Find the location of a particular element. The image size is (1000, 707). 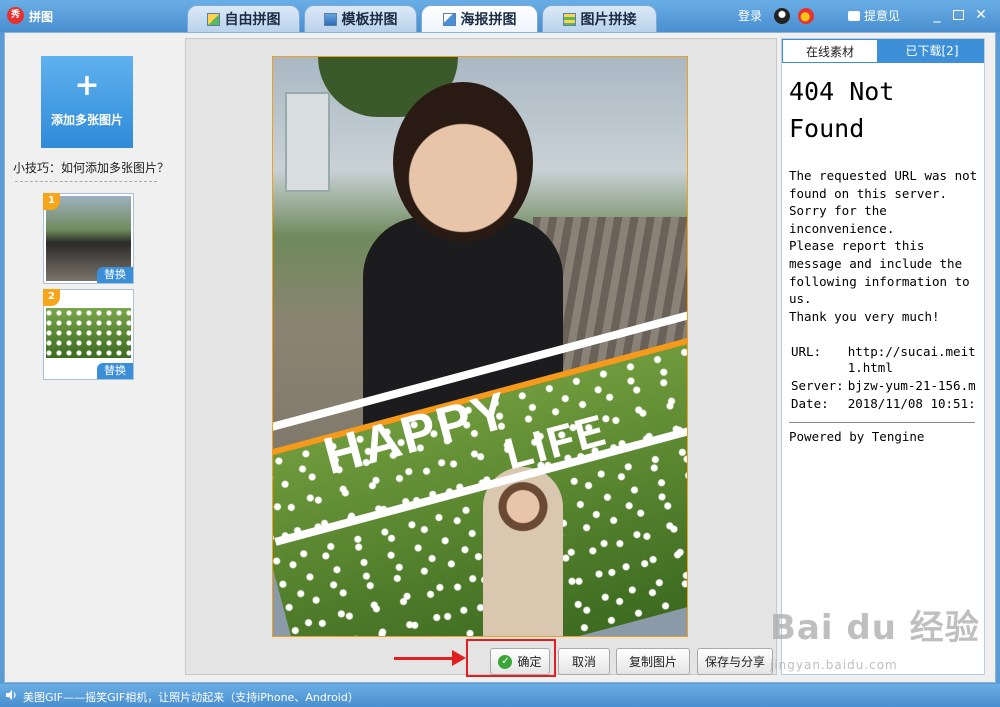

close-icon: ✕ is located at coordinates (981, 15).